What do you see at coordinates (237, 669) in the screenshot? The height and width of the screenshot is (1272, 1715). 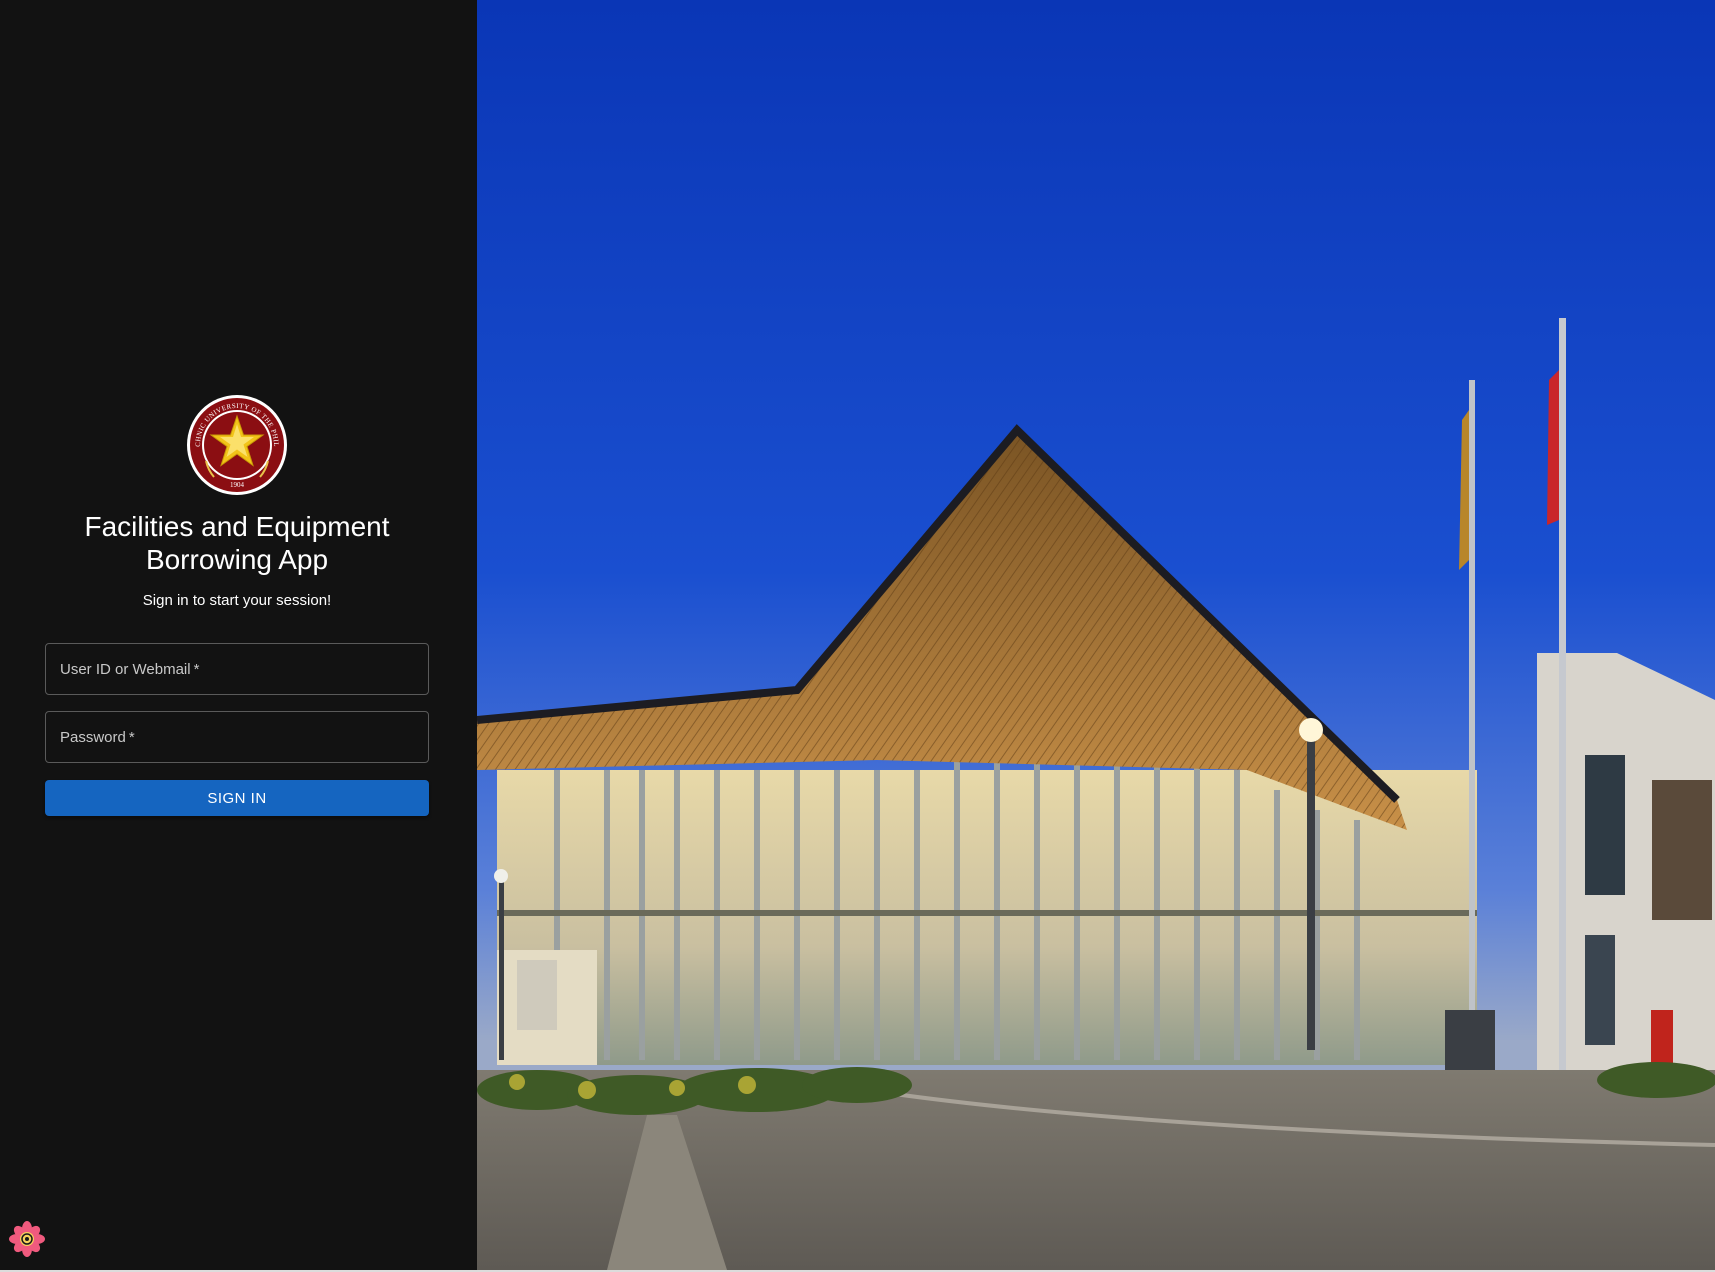 I see `userid-input: User ID or Webmail *` at bounding box center [237, 669].